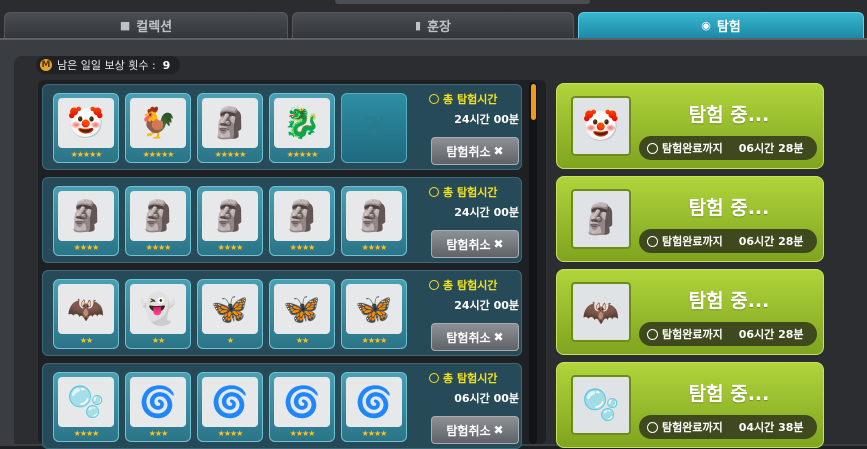 This screenshot has height=449, width=867. Describe the element at coordinates (721, 25) in the screenshot. I see `tab-exploration: ◉ 탐험` at that location.